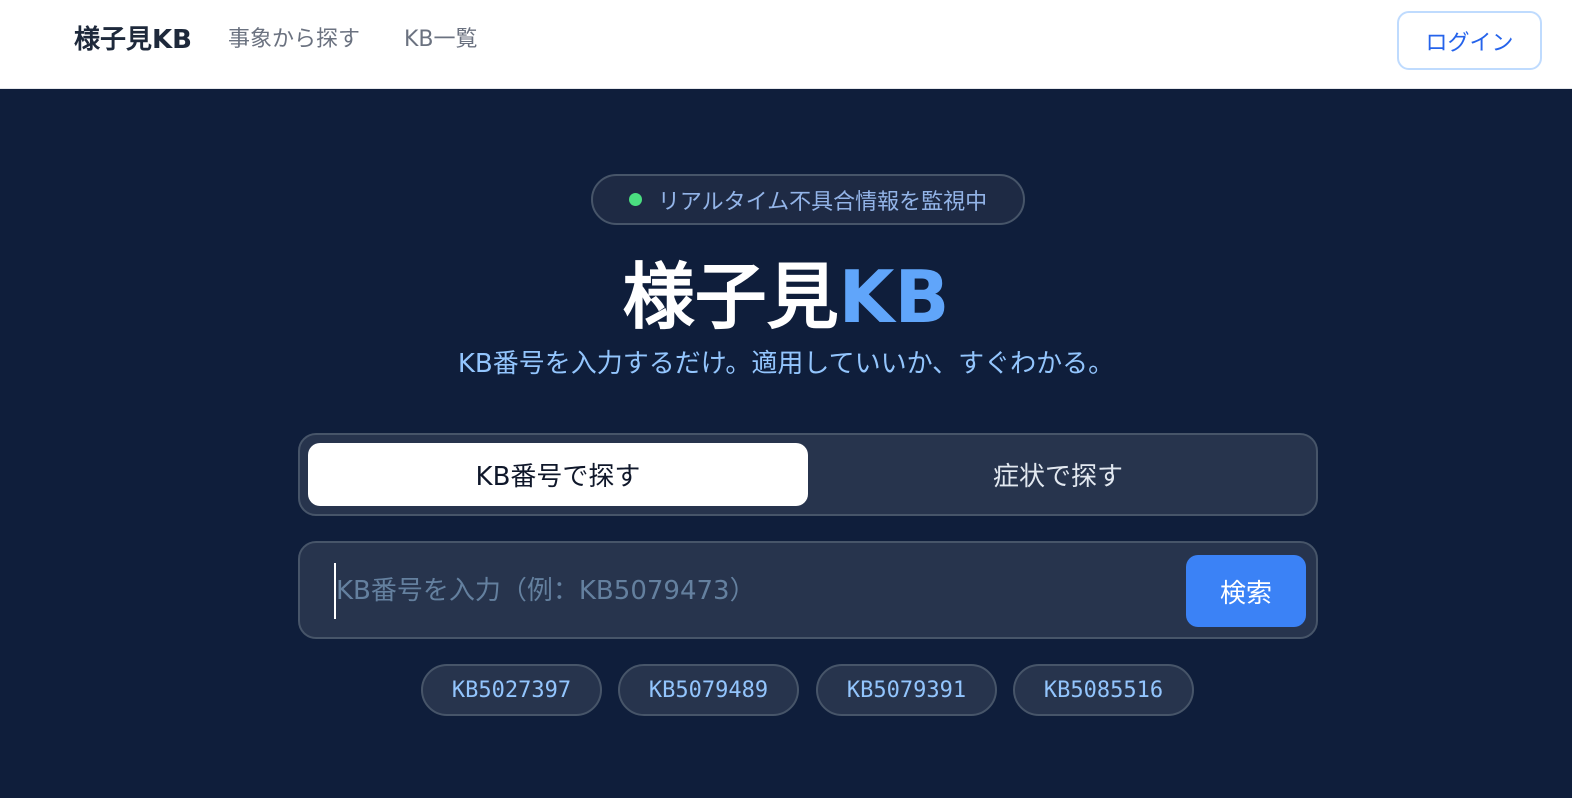  I want to click on search-mode-tabs: KB番号で探す 症状で探す, so click(808, 474).